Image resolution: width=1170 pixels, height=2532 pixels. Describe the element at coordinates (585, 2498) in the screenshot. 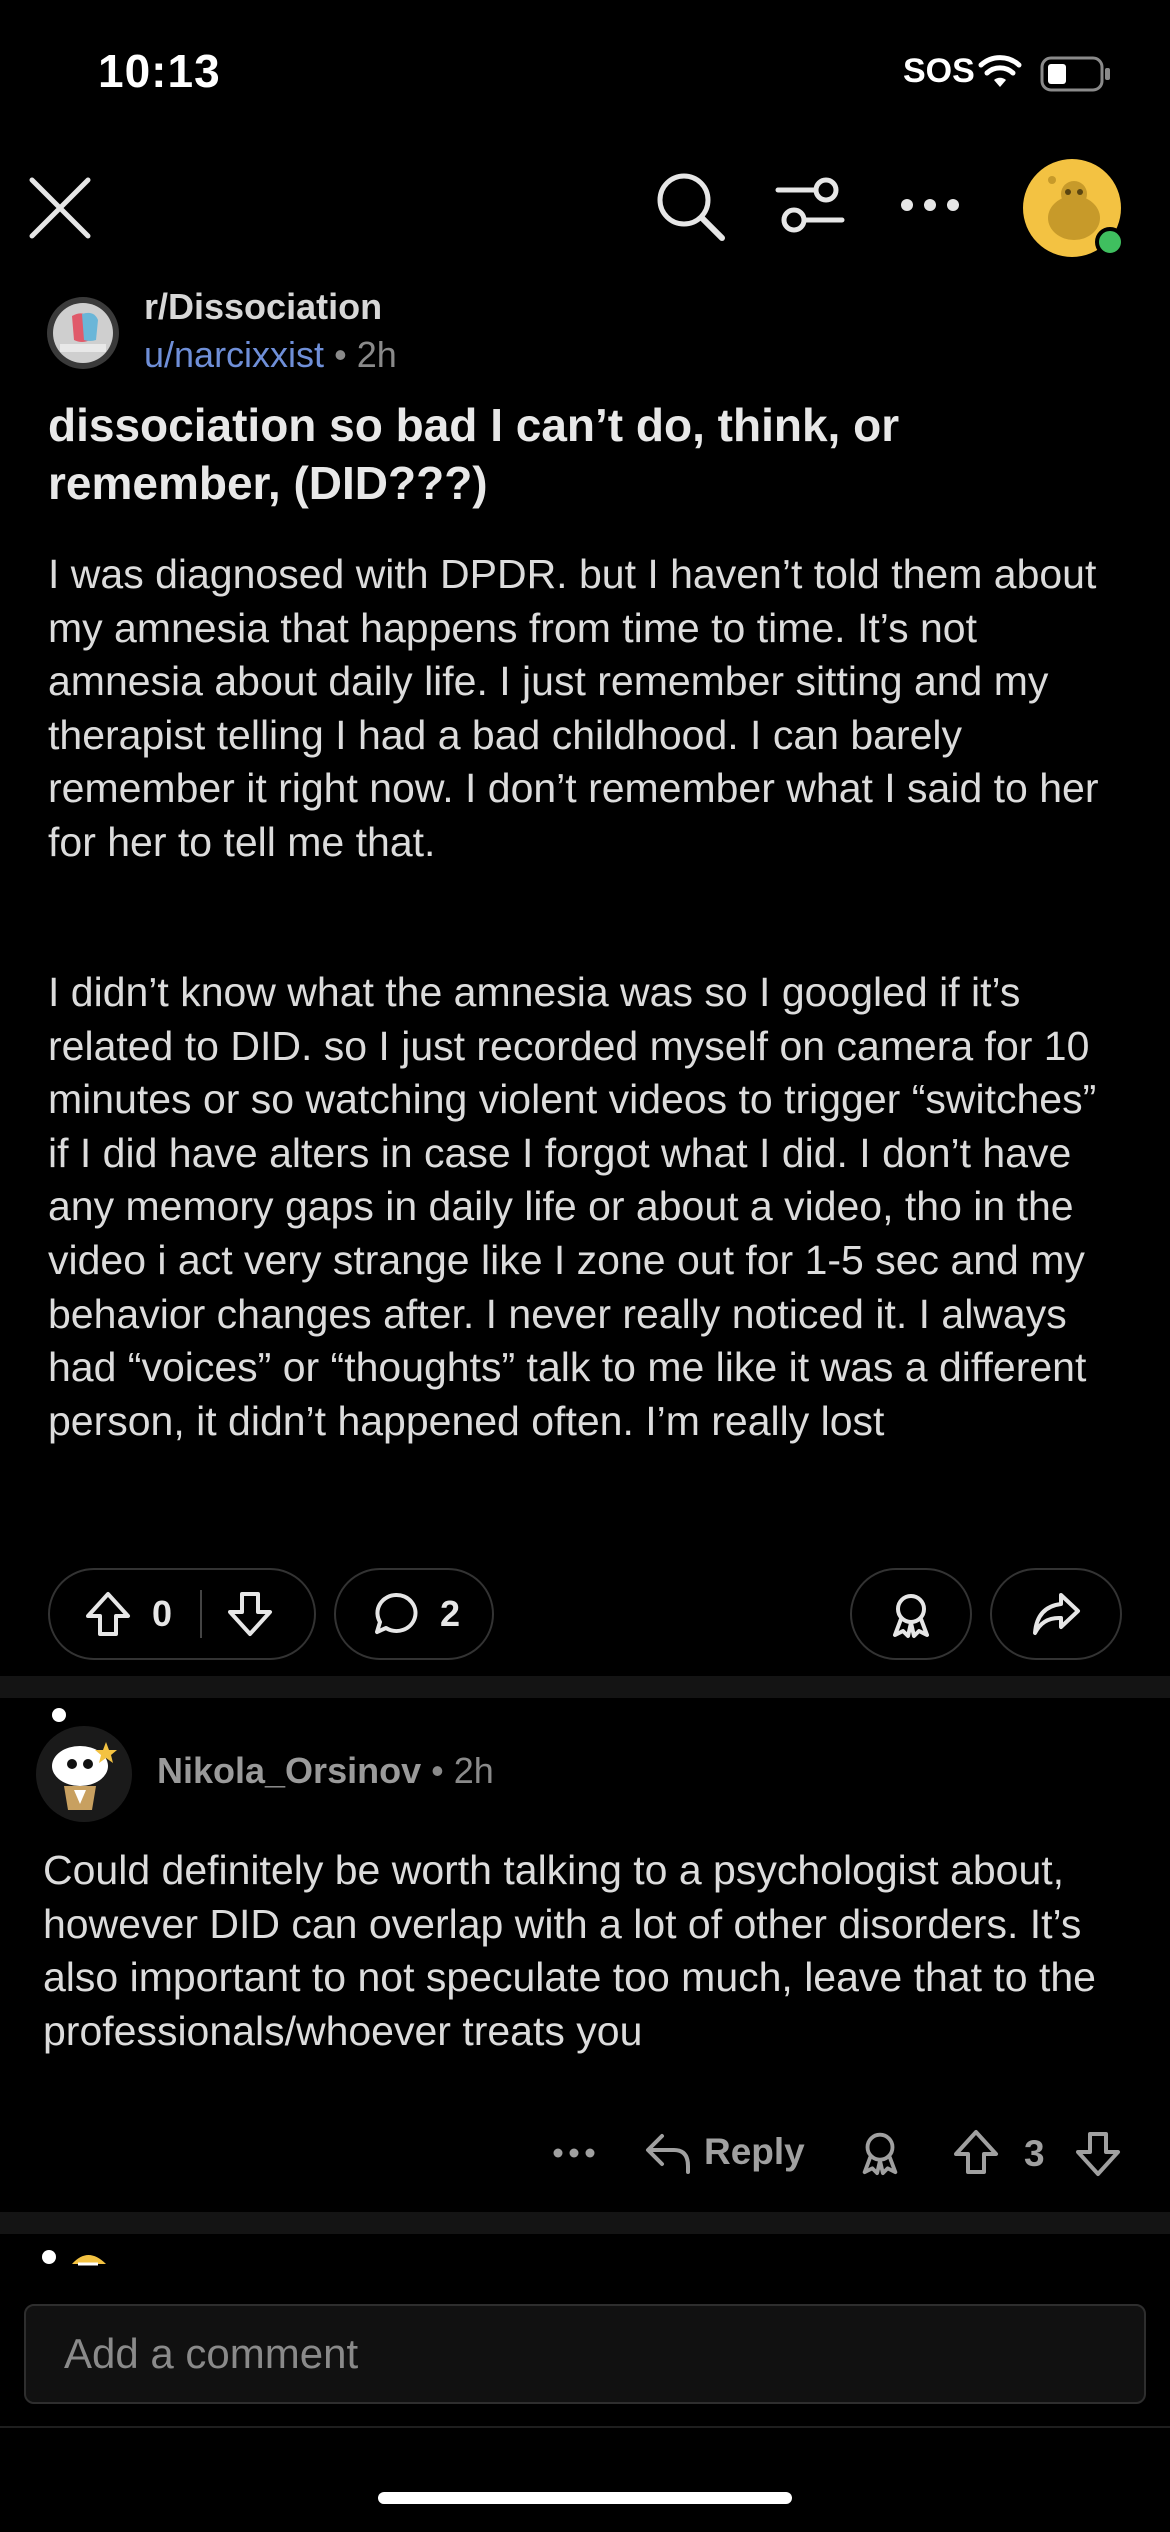

I see `home-indicator` at that location.